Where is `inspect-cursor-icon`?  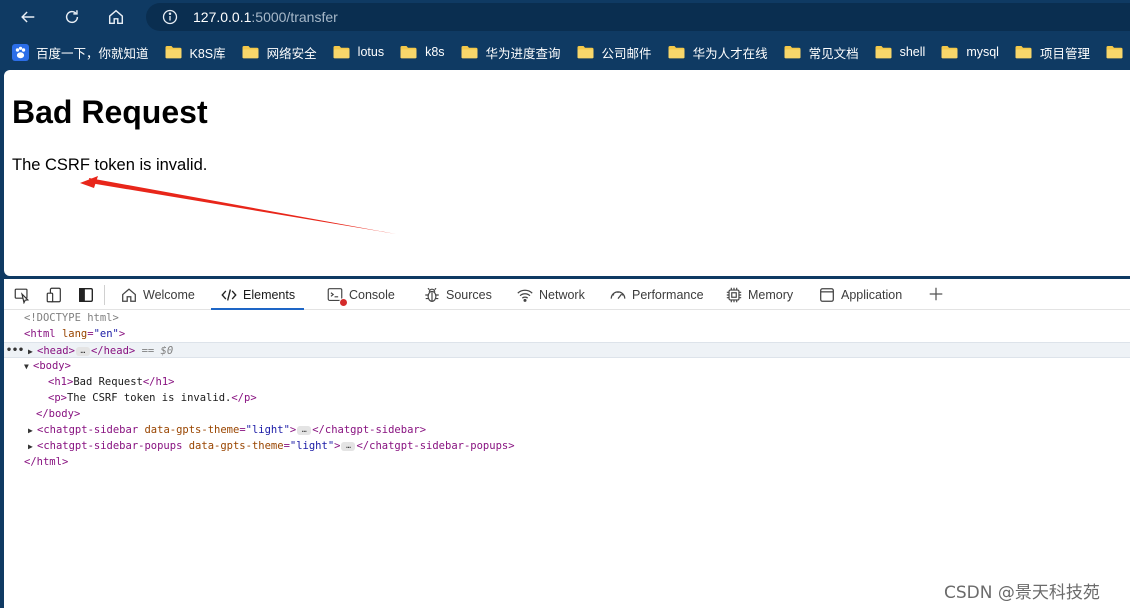
inspect-cursor-icon is located at coordinates (22, 296).